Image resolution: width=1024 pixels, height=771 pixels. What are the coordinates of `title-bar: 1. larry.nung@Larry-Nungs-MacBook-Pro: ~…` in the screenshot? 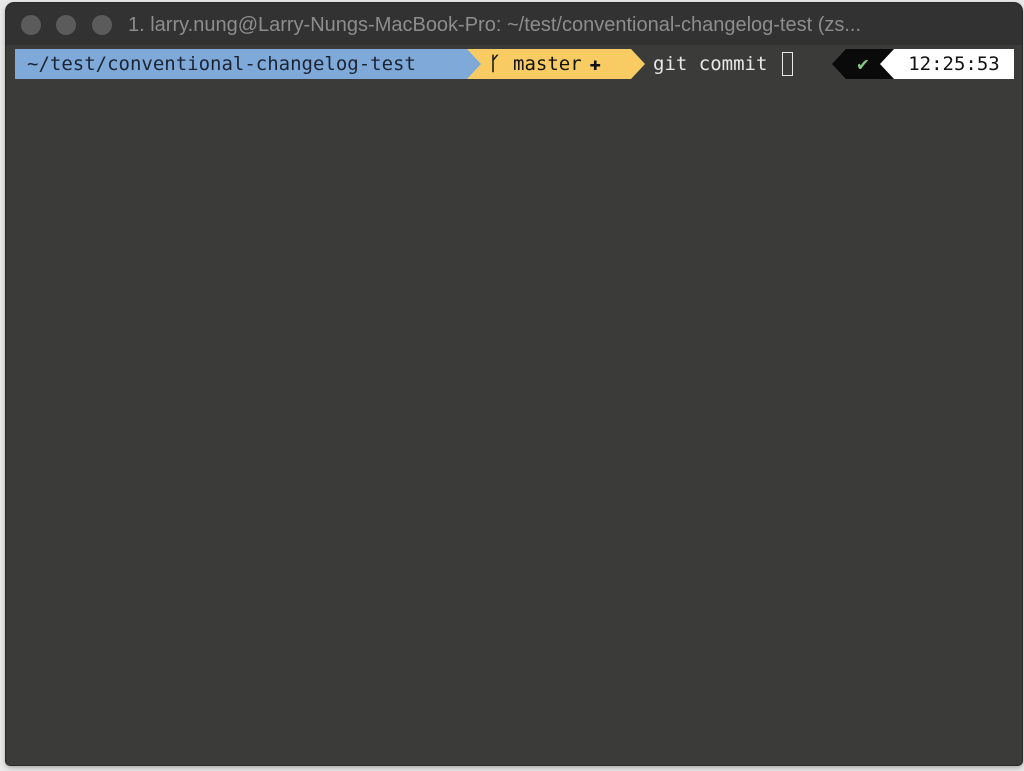 It's located at (514, 24).